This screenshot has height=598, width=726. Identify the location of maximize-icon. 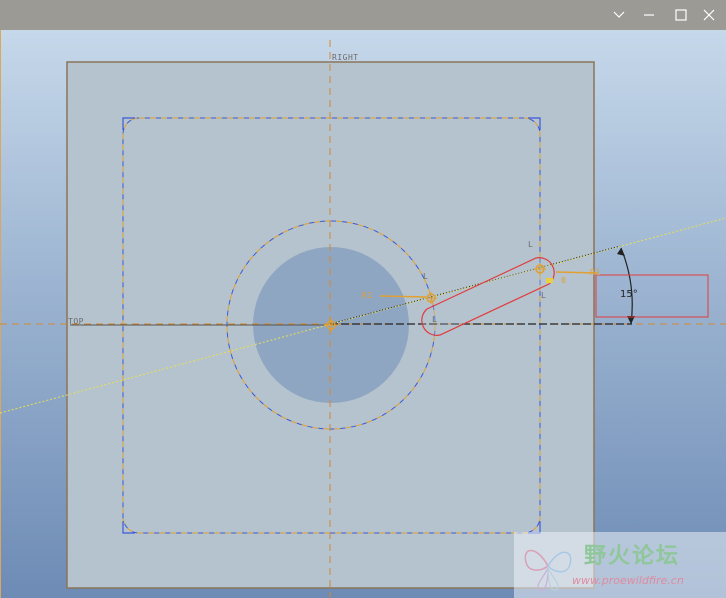
(681, 15).